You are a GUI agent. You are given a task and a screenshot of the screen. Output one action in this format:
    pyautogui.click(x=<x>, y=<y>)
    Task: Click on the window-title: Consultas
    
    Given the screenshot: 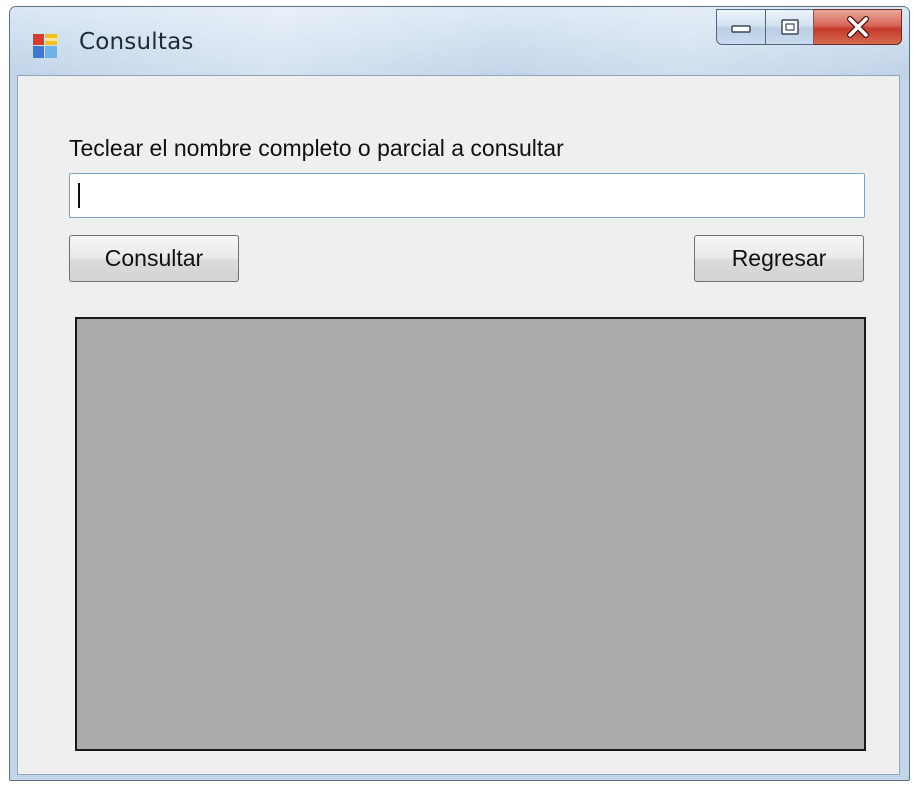 What is the action you would take?
    pyautogui.click(x=136, y=42)
    